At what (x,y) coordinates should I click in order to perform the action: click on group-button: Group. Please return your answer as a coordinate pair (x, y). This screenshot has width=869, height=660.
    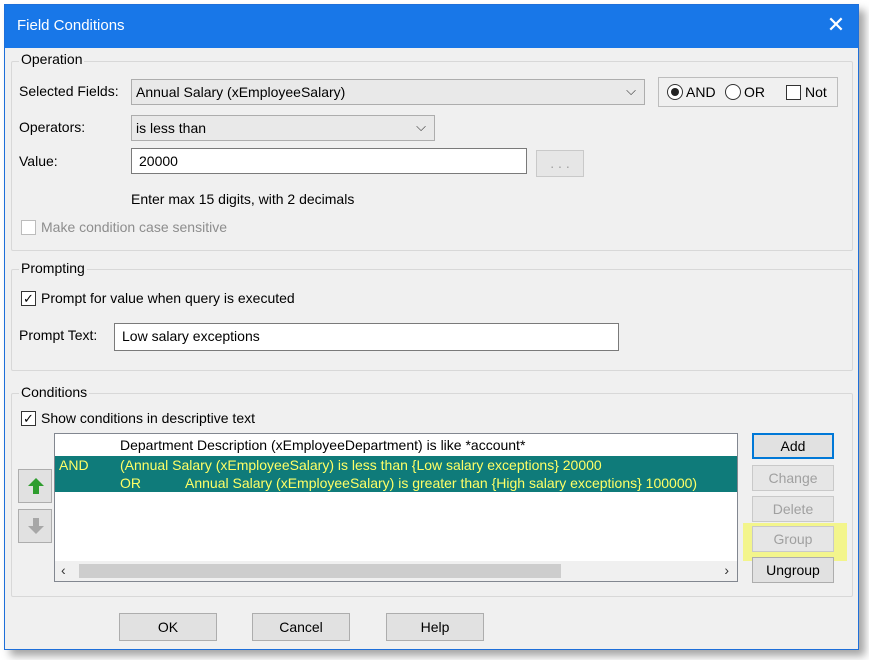
    Looking at the image, I should click on (793, 539).